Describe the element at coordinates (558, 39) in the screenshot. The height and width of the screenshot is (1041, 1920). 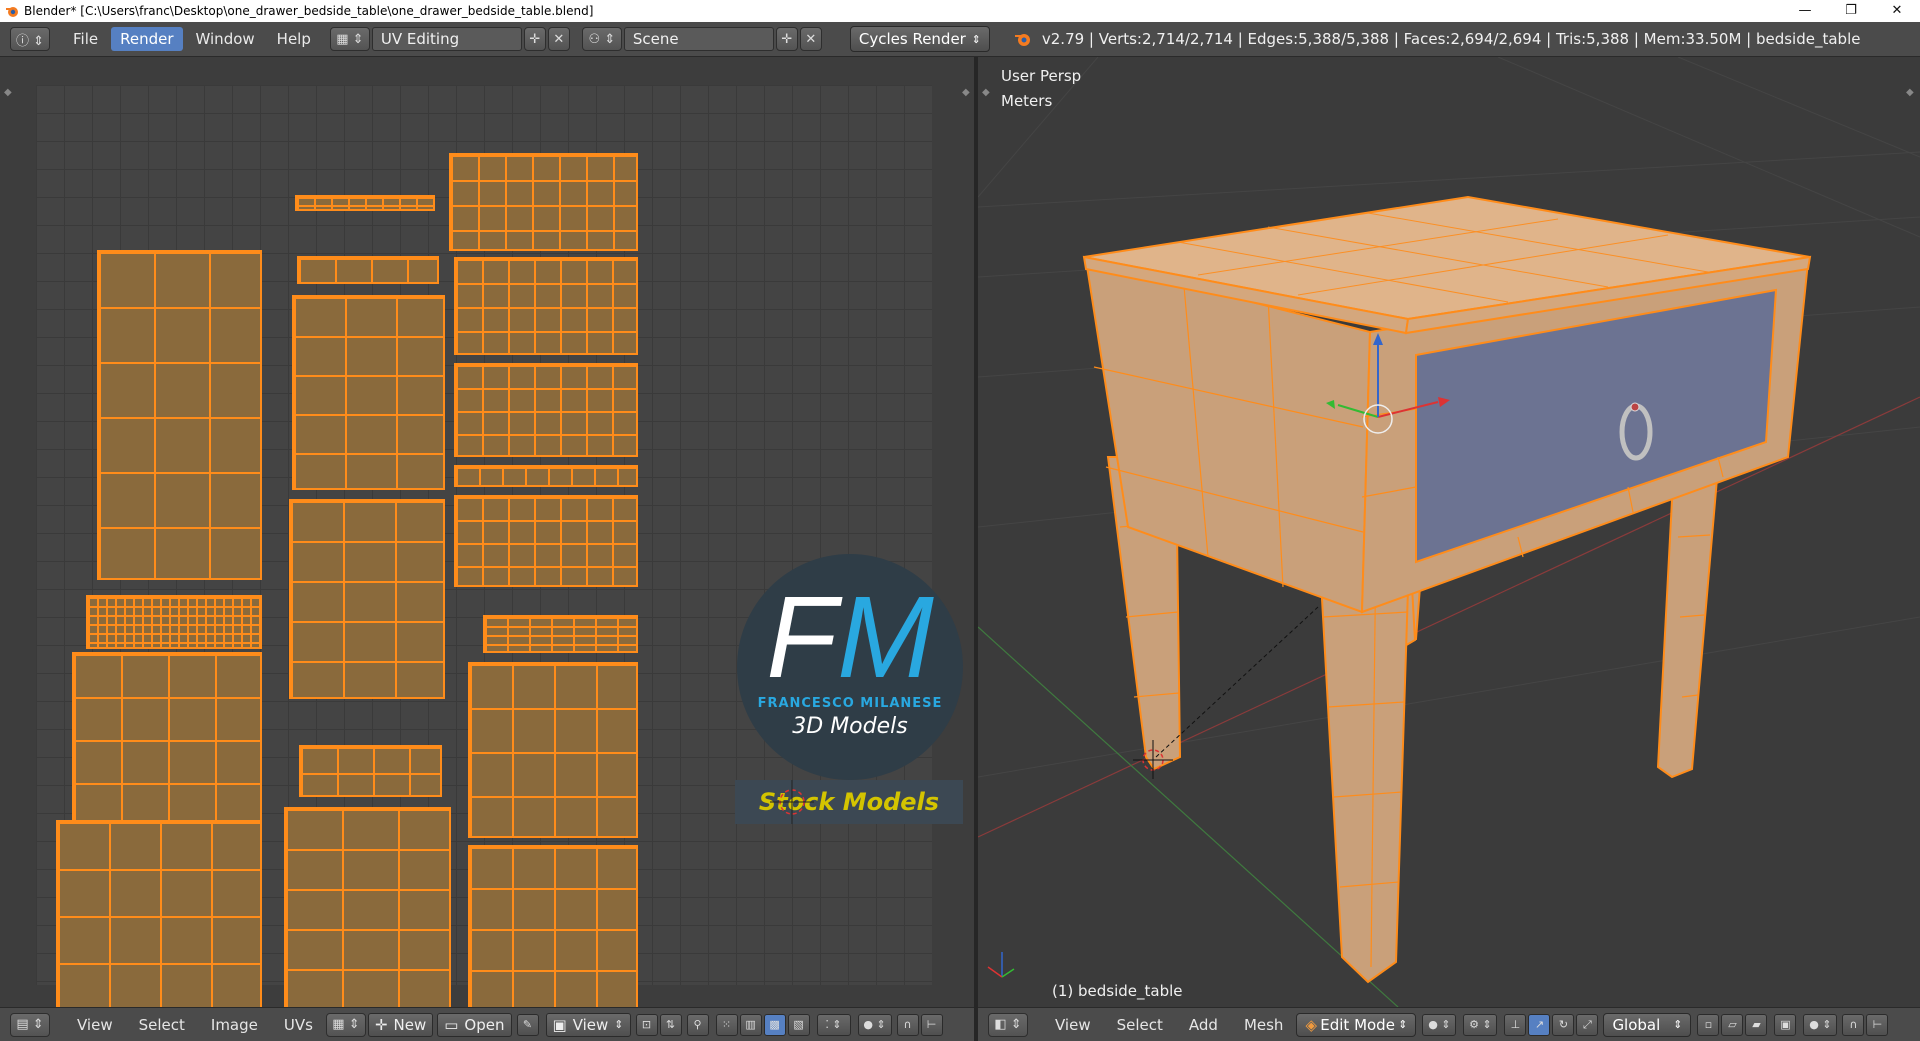
I see `delete-screen-icon: ✕` at that location.